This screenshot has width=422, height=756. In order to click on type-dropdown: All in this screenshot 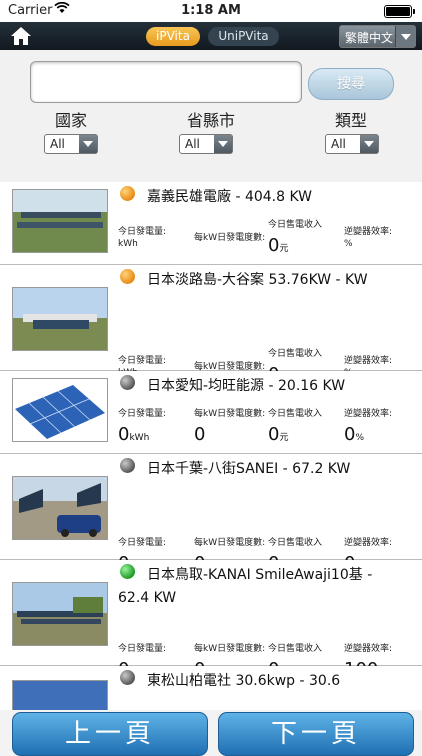, I will do `click(352, 144)`.